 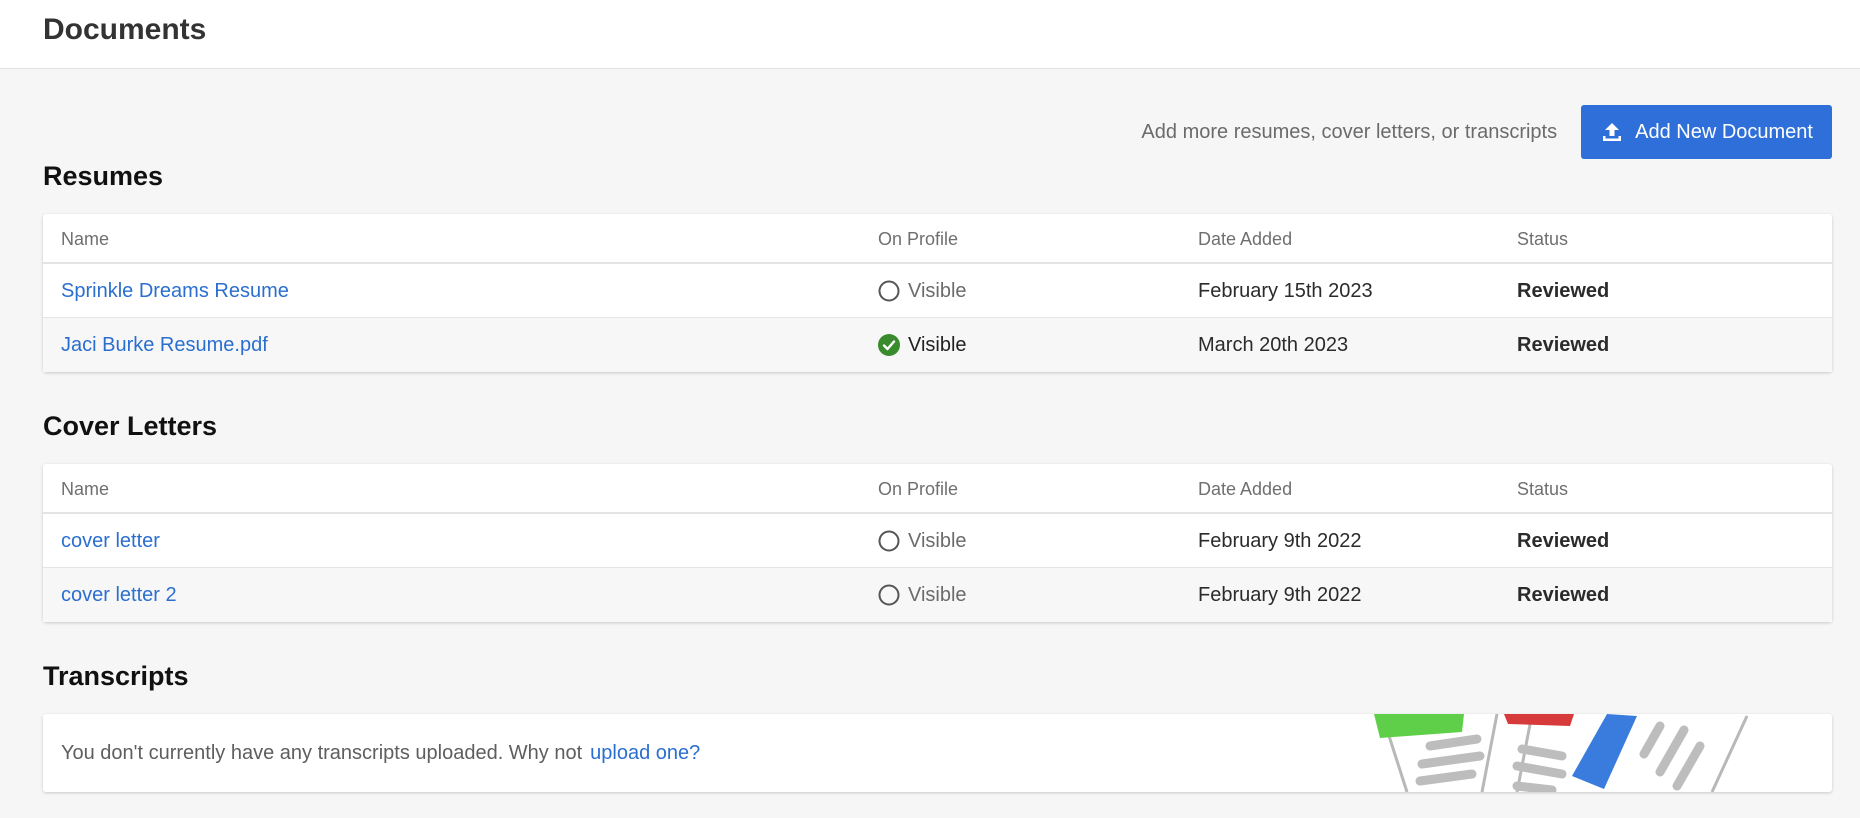 I want to click on upload-icon, so click(x=1612, y=132).